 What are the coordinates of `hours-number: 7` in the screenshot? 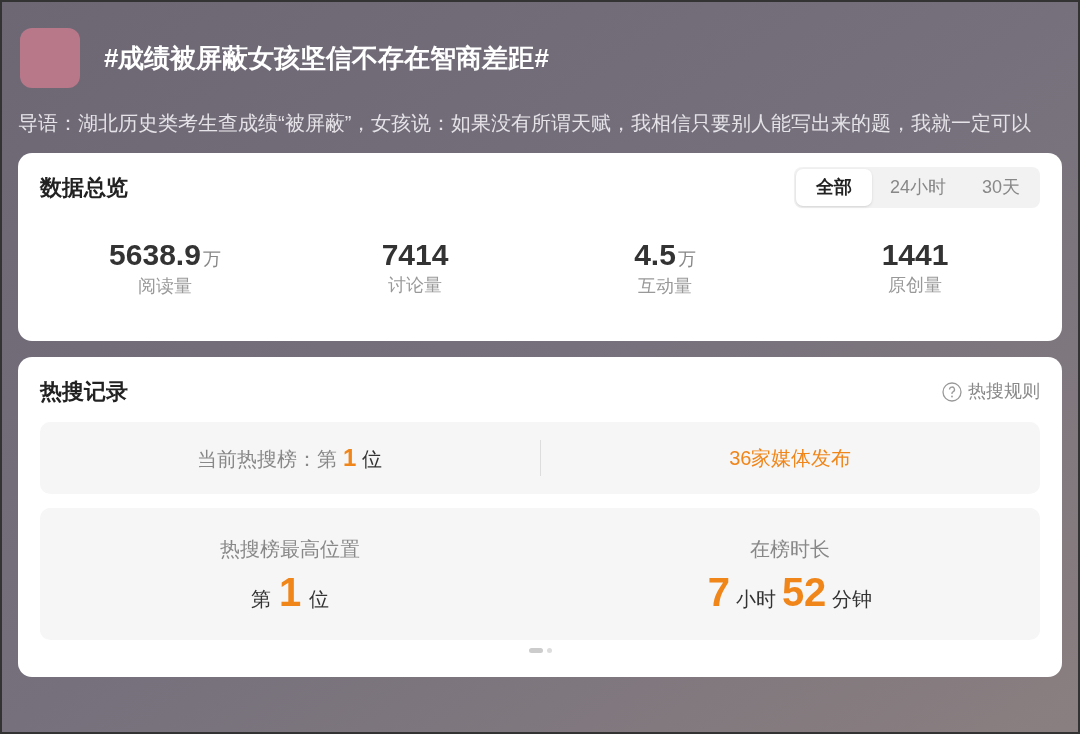 It's located at (718, 592).